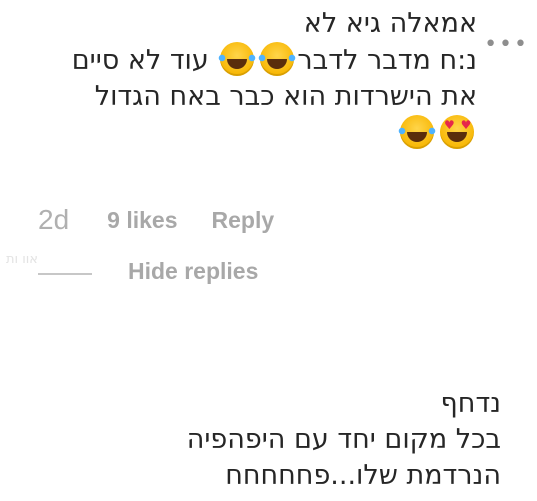 This screenshot has width=537, height=501. Describe the element at coordinates (142, 220) in the screenshot. I see `likes-count-link: 9 likes` at that location.